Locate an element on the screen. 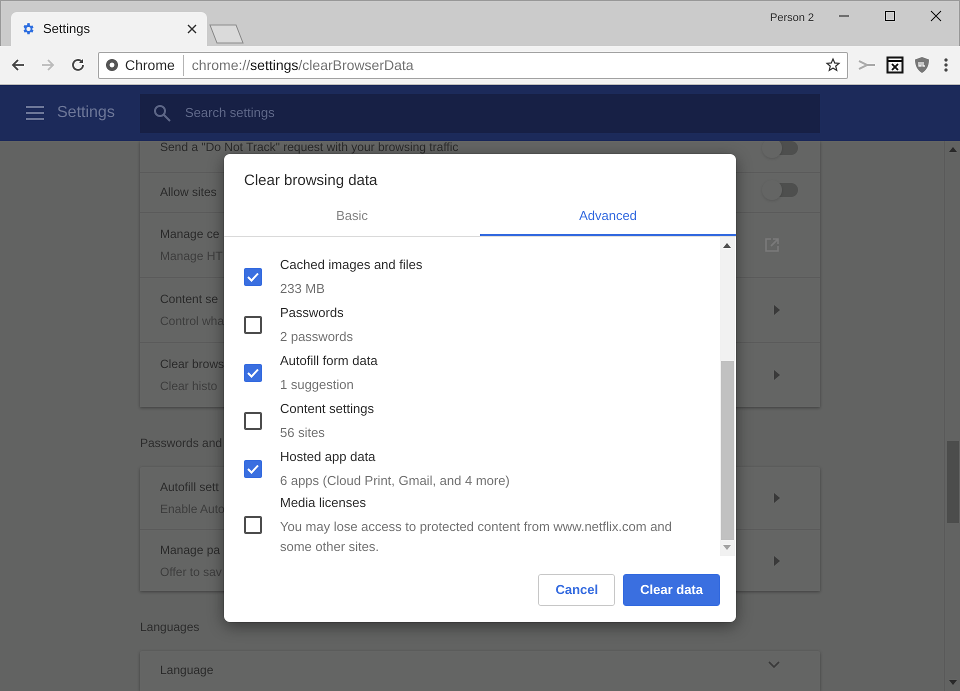 The image size is (960, 691). header-title: Settings is located at coordinates (86, 113).